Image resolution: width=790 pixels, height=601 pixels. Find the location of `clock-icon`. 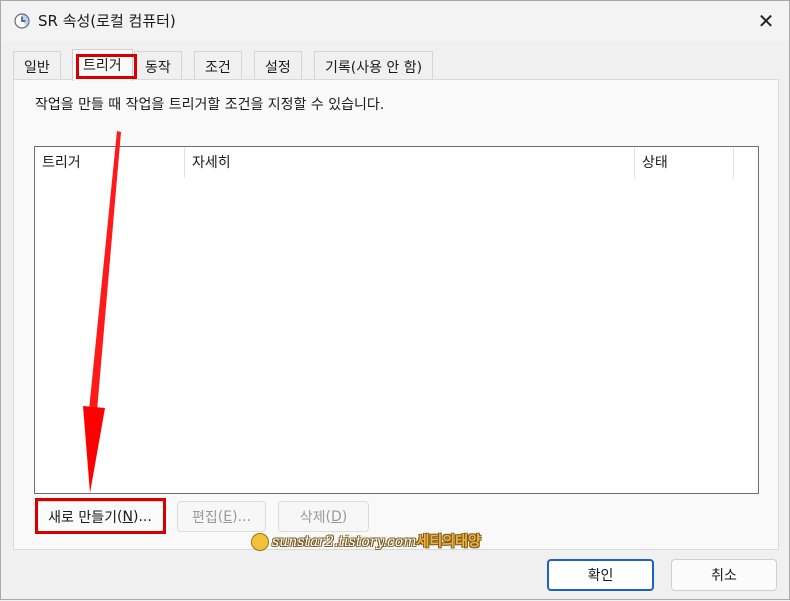

clock-icon is located at coordinates (22, 21).